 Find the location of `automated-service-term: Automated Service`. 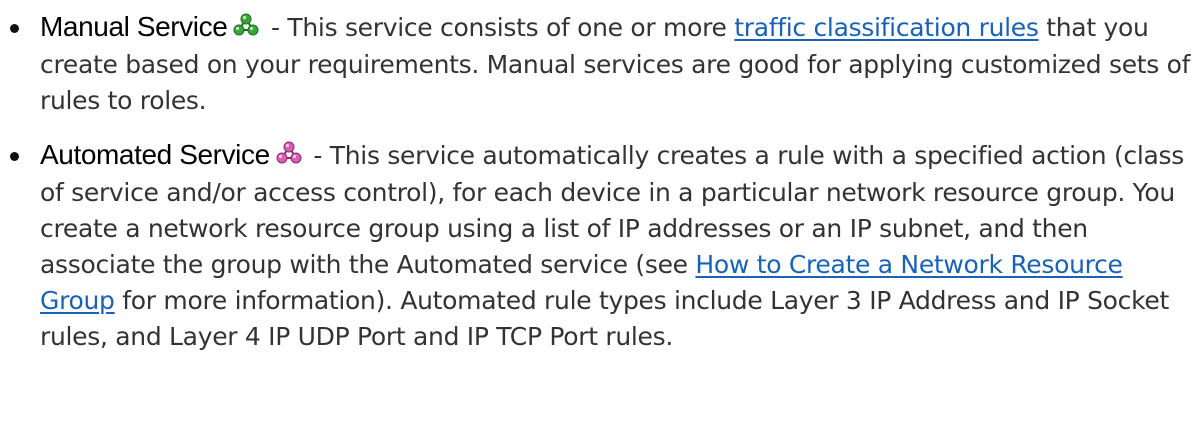

automated-service-term: Automated Service is located at coordinates (155, 154).